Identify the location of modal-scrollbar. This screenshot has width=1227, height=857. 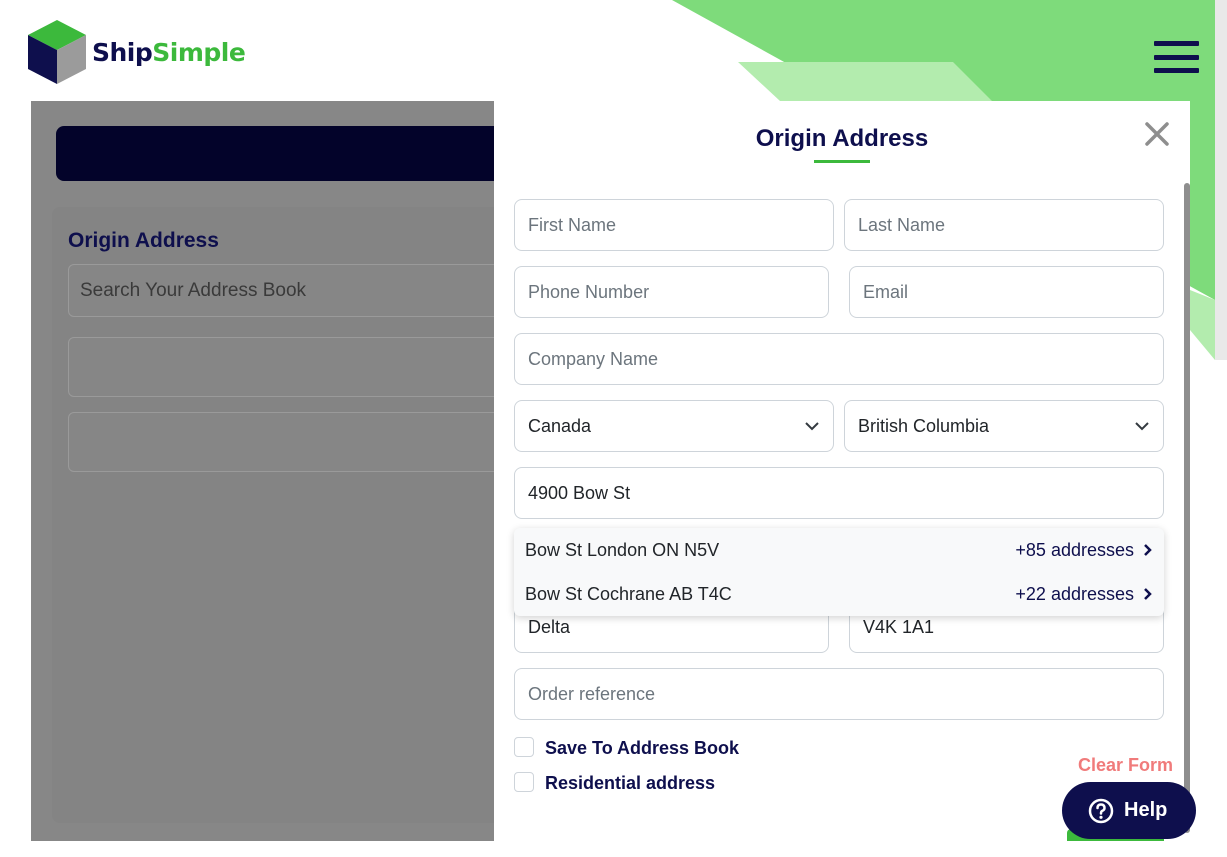
(1187, 508).